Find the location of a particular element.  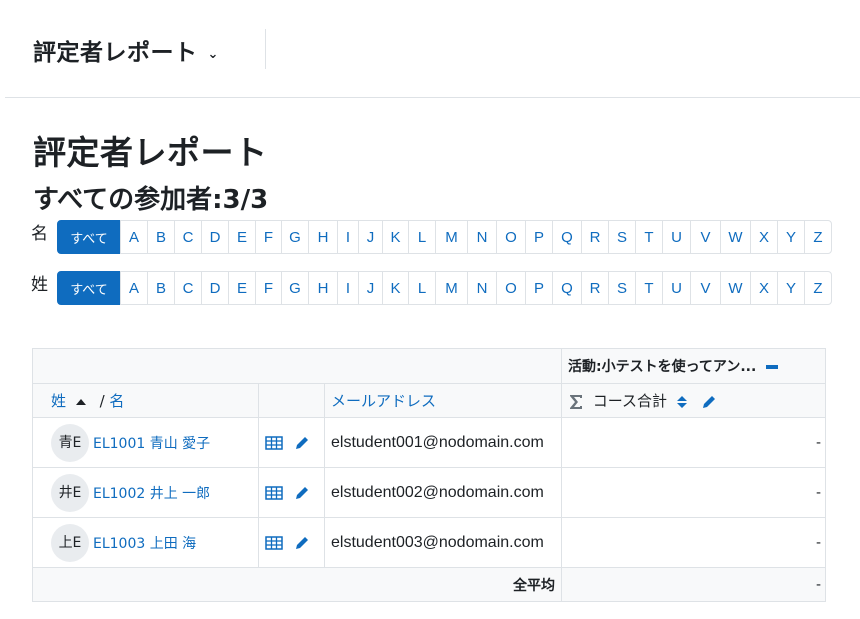

user-name-link: EL1002 井上 一郎 is located at coordinates (151, 494).